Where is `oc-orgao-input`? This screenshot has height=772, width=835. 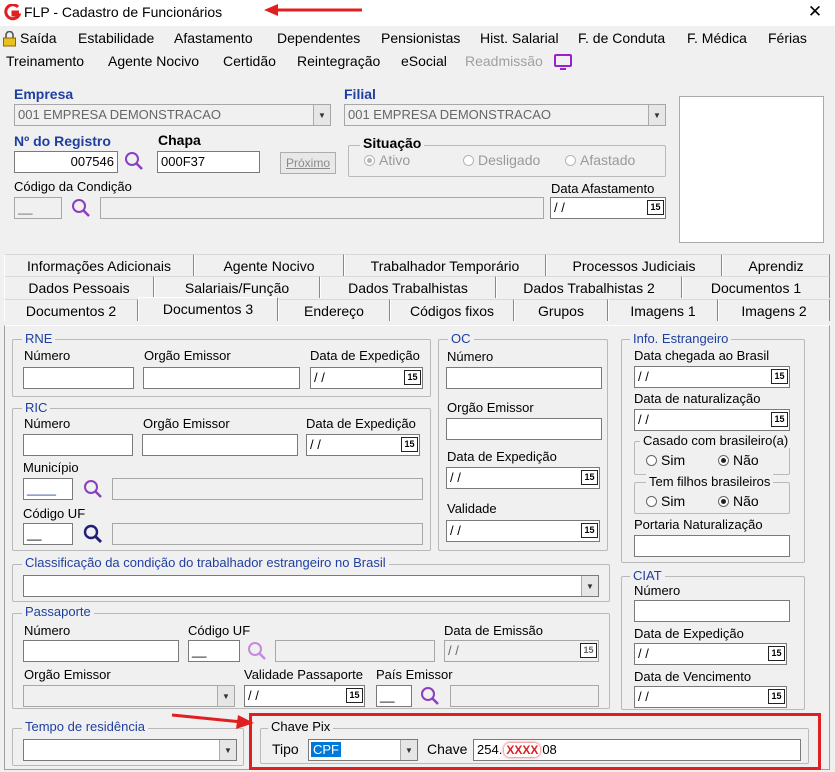 oc-orgao-input is located at coordinates (524, 429).